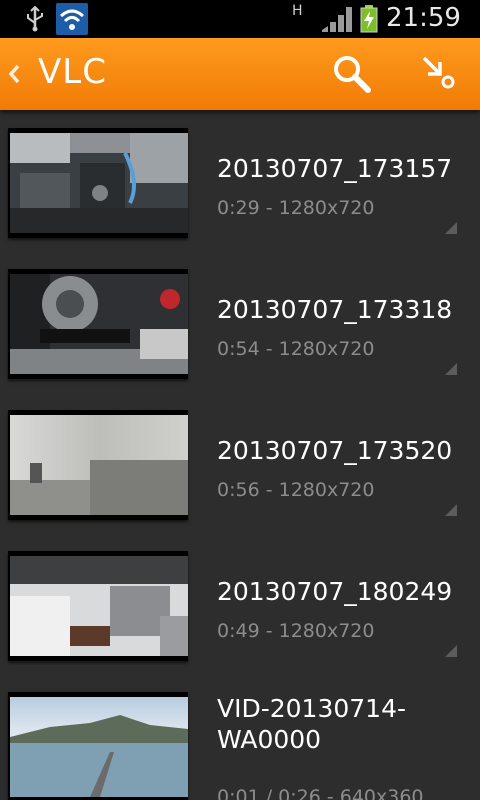 The height and width of the screenshot is (800, 480). What do you see at coordinates (440, 76) in the screenshot?
I see `shortcut-icon` at bounding box center [440, 76].